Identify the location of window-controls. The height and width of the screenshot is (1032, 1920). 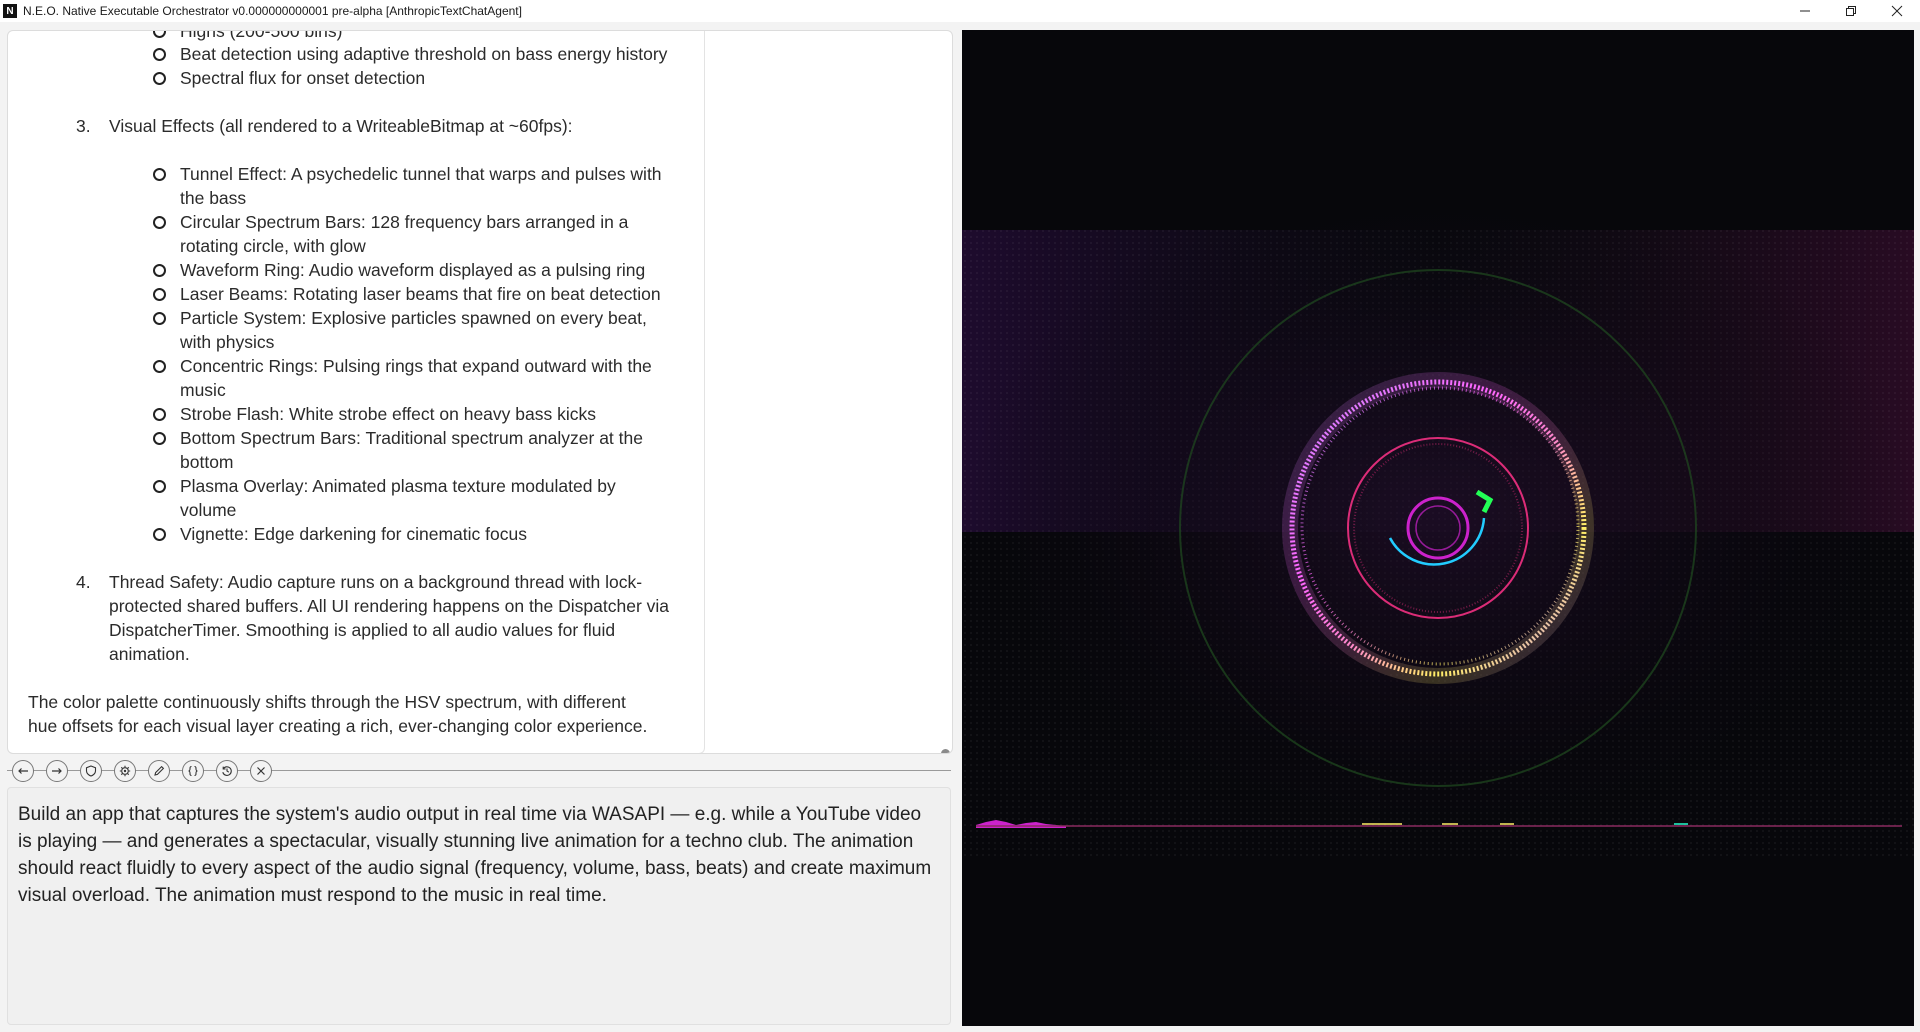
(1851, 11).